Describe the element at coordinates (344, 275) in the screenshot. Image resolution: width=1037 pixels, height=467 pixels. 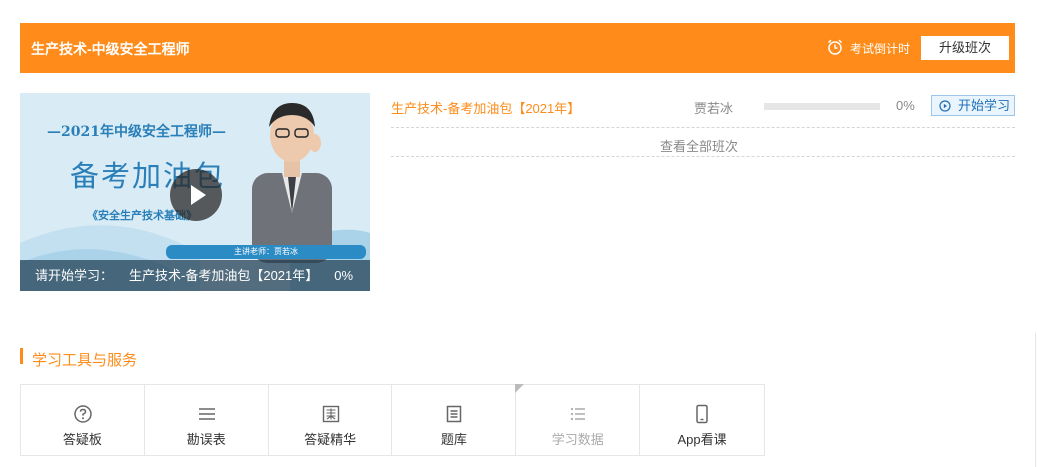
I see `continue-percent: 0%` at that location.